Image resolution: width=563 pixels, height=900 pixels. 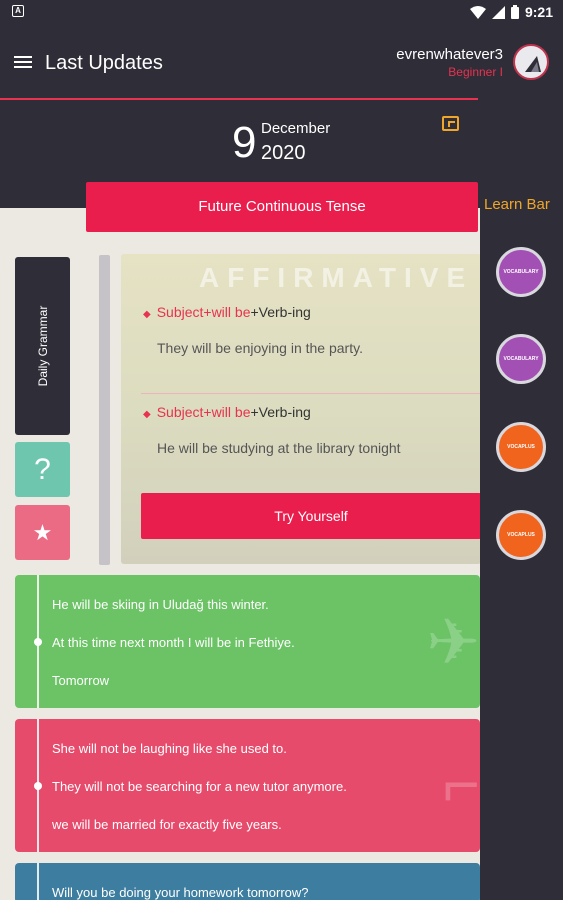 I want to click on favorite-button: ★, so click(x=42, y=532).